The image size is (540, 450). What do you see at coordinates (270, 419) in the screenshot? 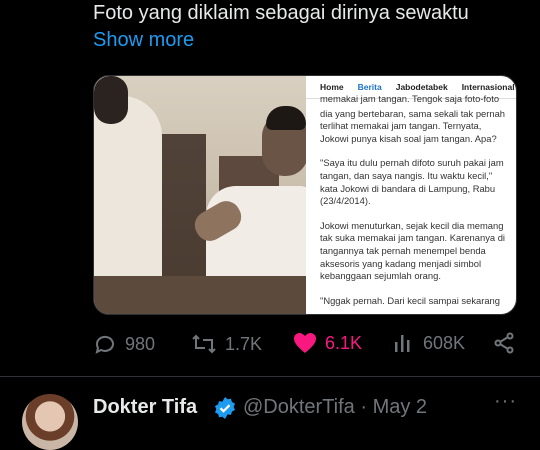
I see `next-post-header: Dokter Tifa @DokterTifa · May 2 ···` at bounding box center [270, 419].